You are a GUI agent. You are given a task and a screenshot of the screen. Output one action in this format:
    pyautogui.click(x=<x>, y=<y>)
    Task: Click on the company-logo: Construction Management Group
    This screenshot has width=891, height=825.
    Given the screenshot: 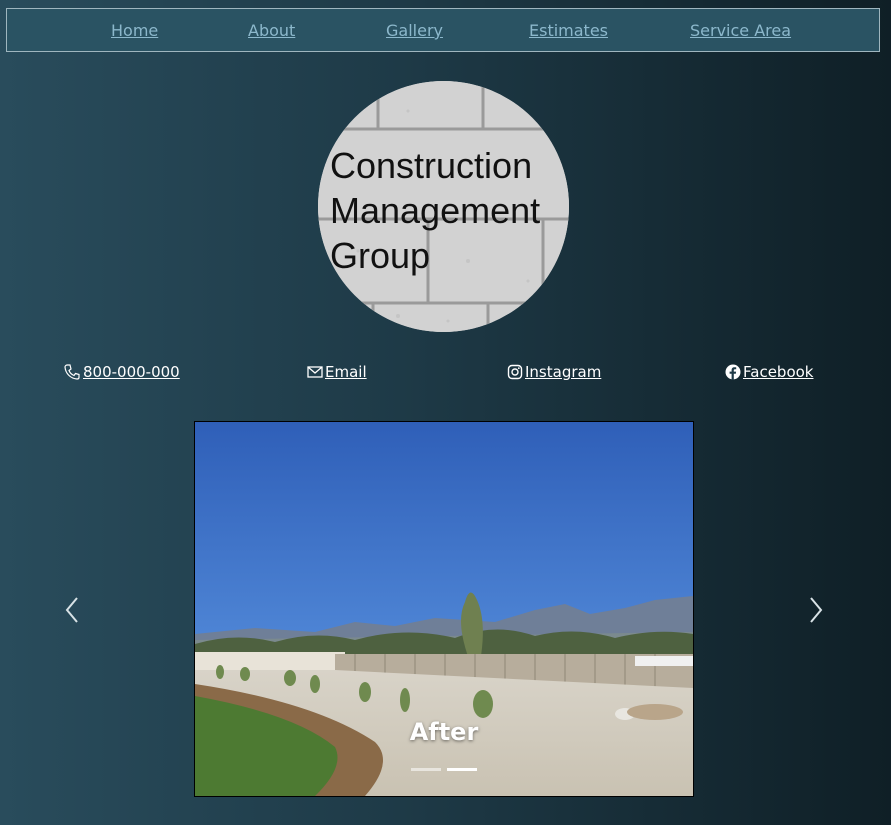 What is the action you would take?
    pyautogui.click(x=443, y=206)
    